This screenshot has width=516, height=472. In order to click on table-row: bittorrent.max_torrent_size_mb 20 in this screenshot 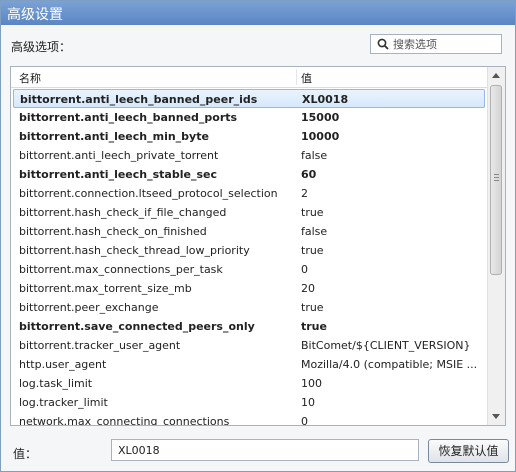, I will do `click(249, 288)`.